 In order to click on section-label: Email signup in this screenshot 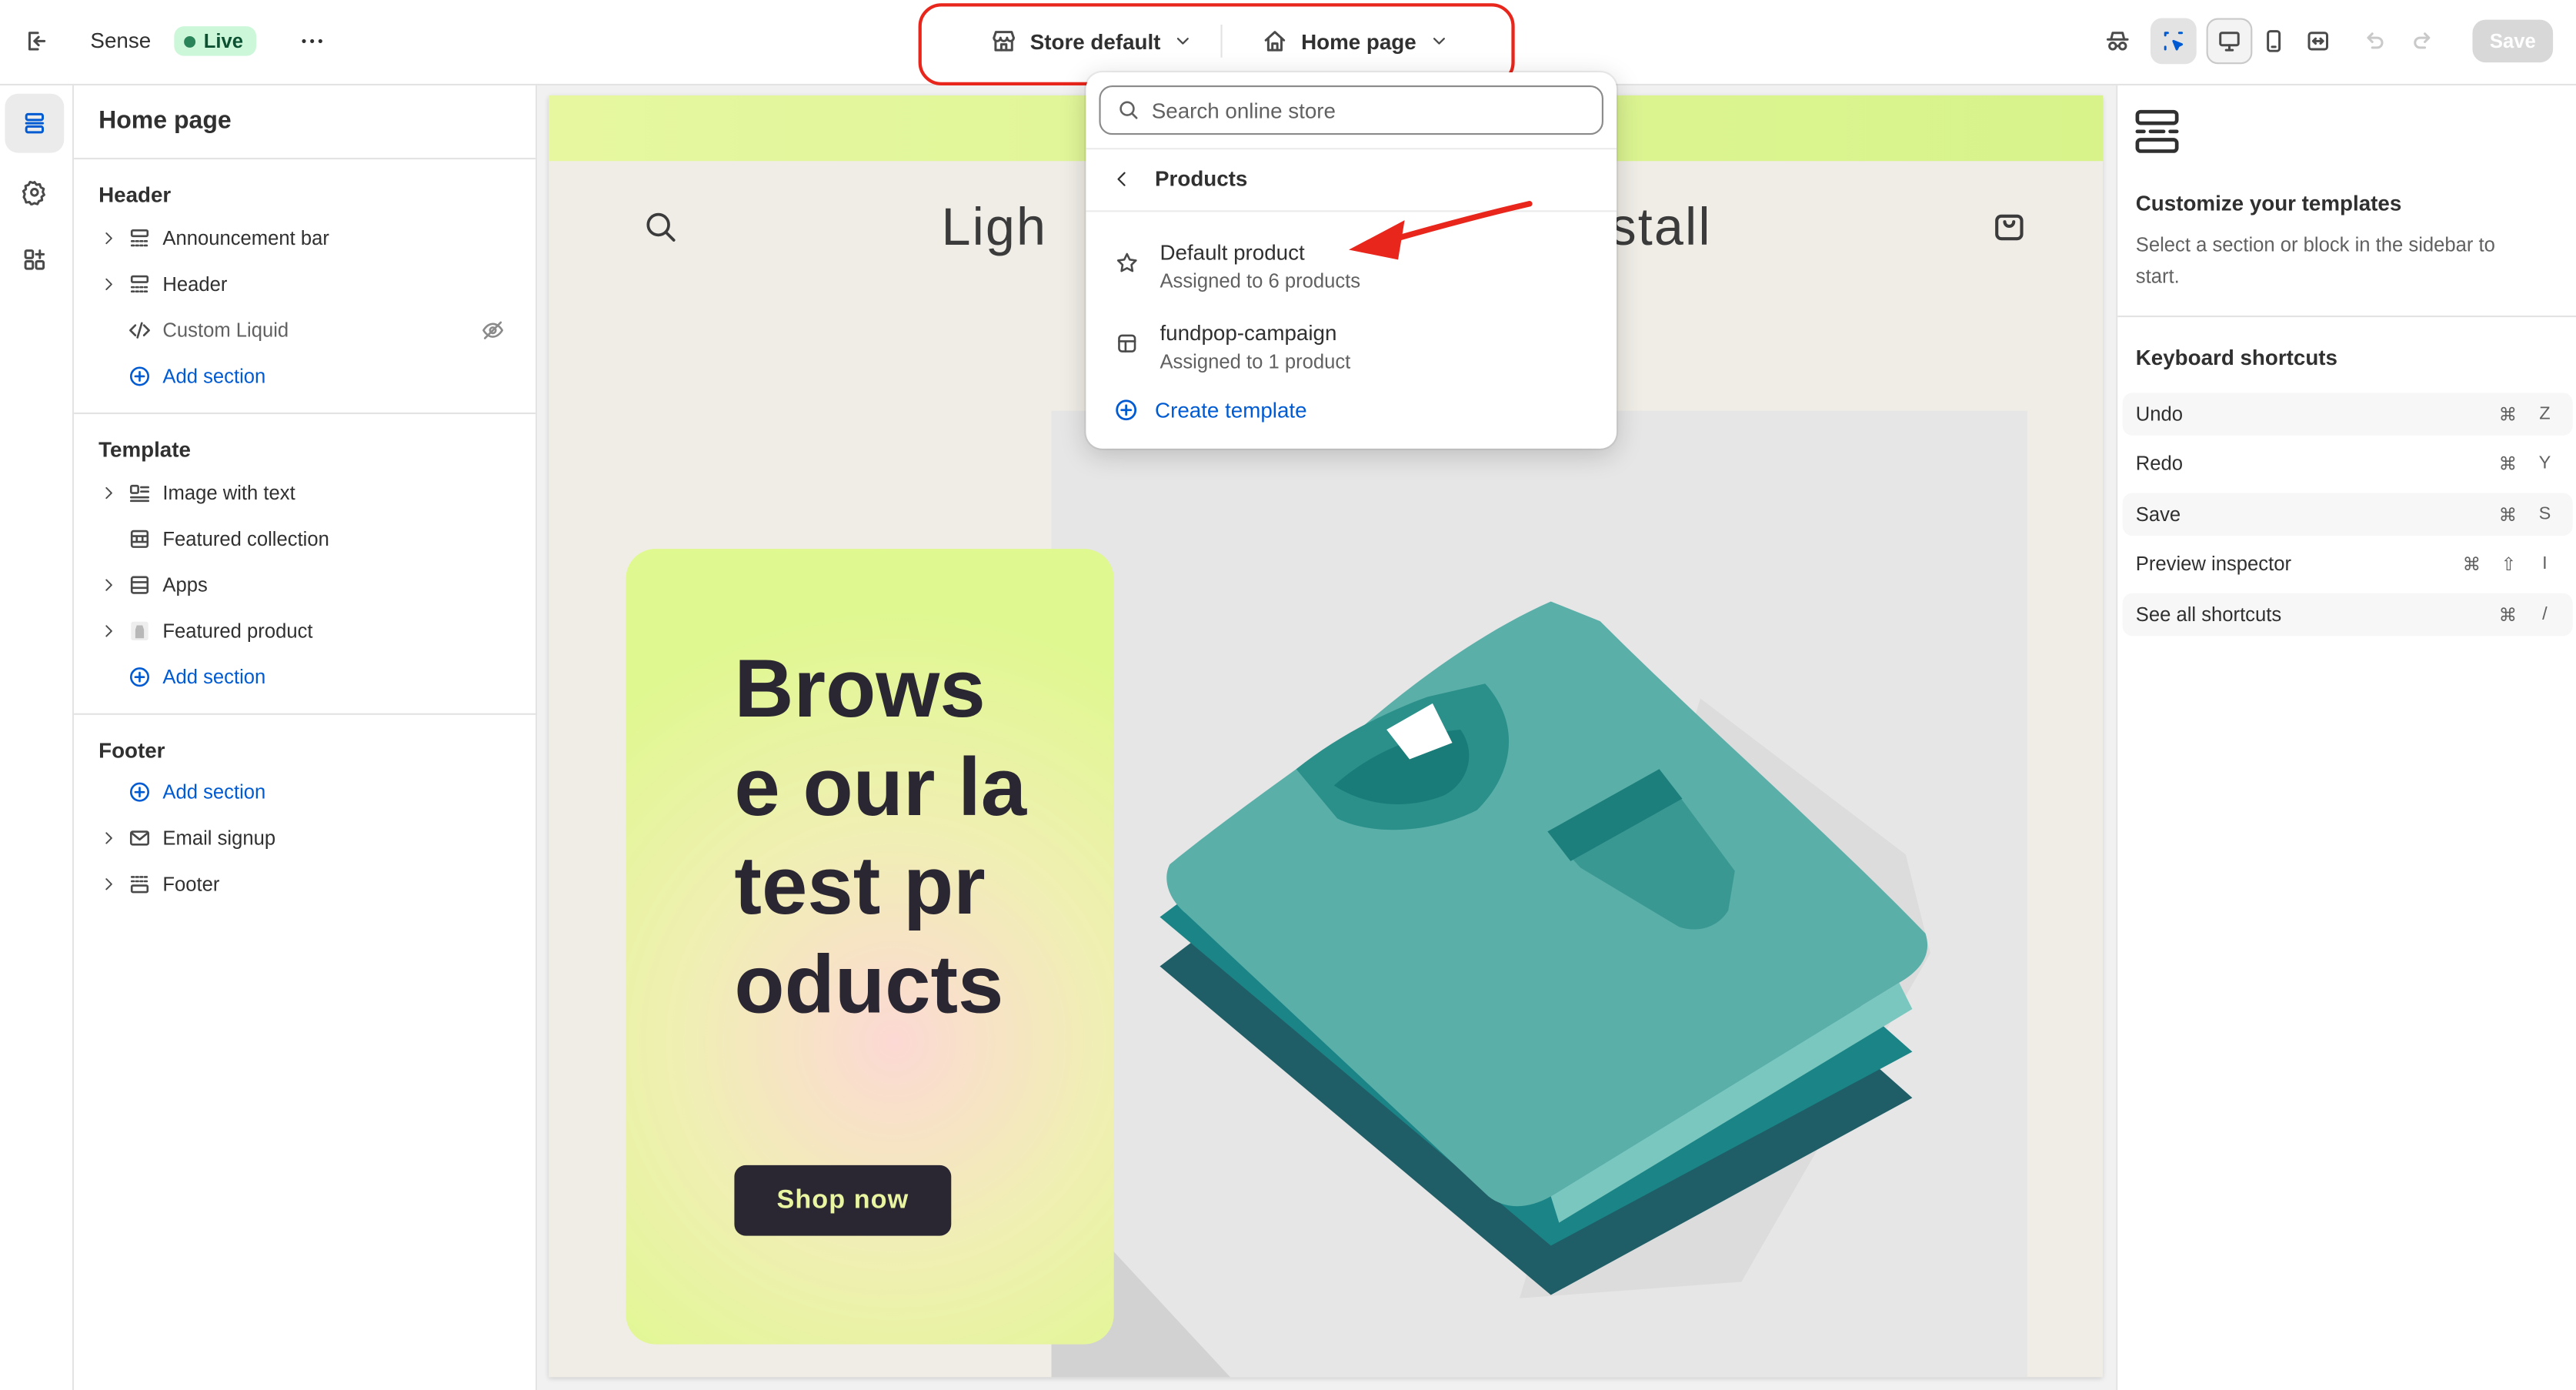, I will do `click(219, 838)`.